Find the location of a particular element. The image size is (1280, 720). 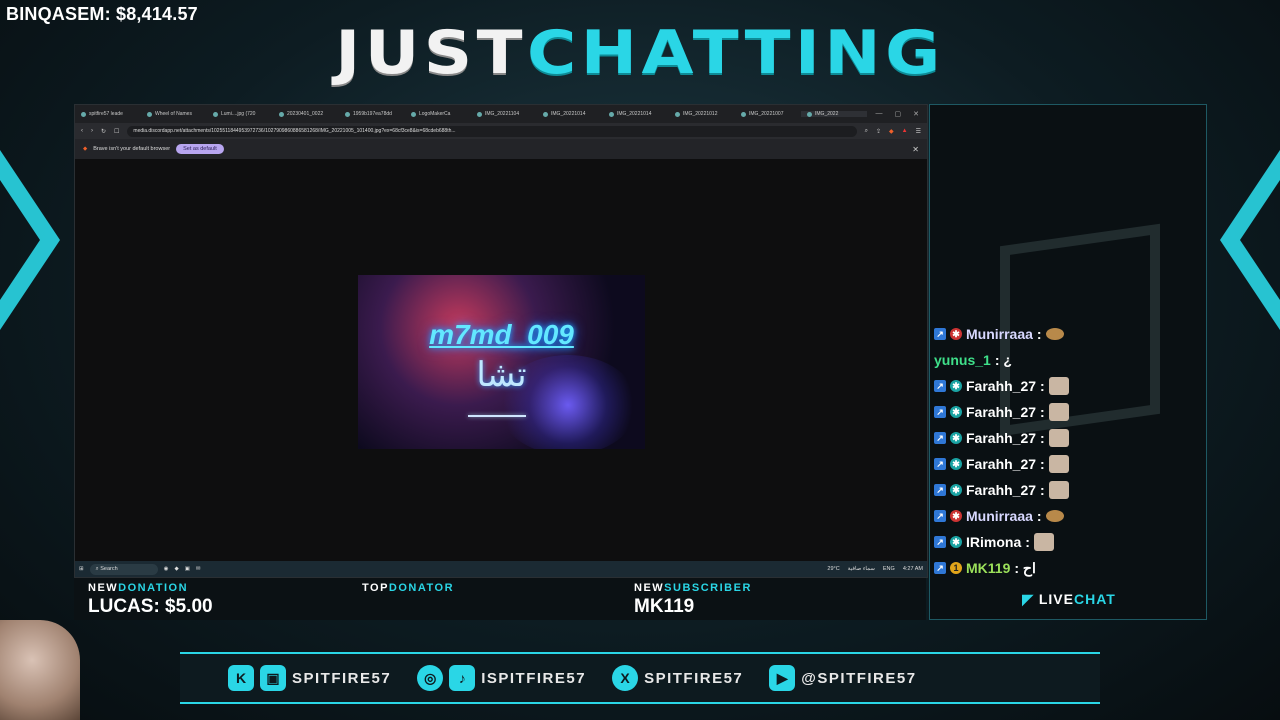

image-username: m7md_009 is located at coordinates (501, 334).